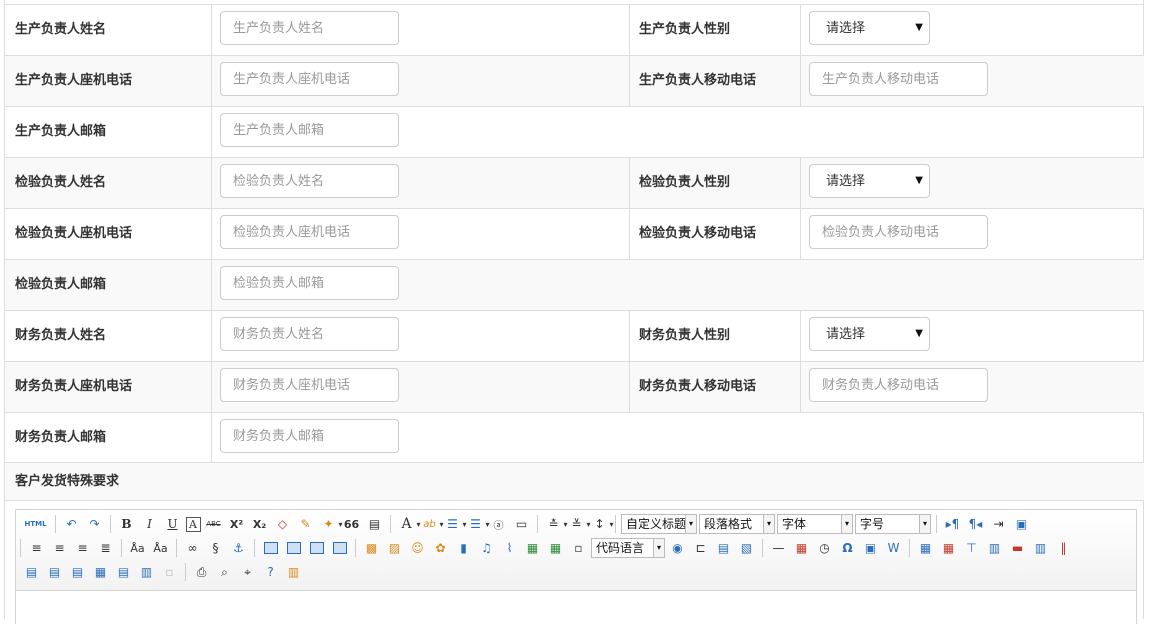 Image resolution: width=1155 pixels, height=631 pixels. Describe the element at coordinates (127, 524) in the screenshot. I see `bold-icon: B` at that location.